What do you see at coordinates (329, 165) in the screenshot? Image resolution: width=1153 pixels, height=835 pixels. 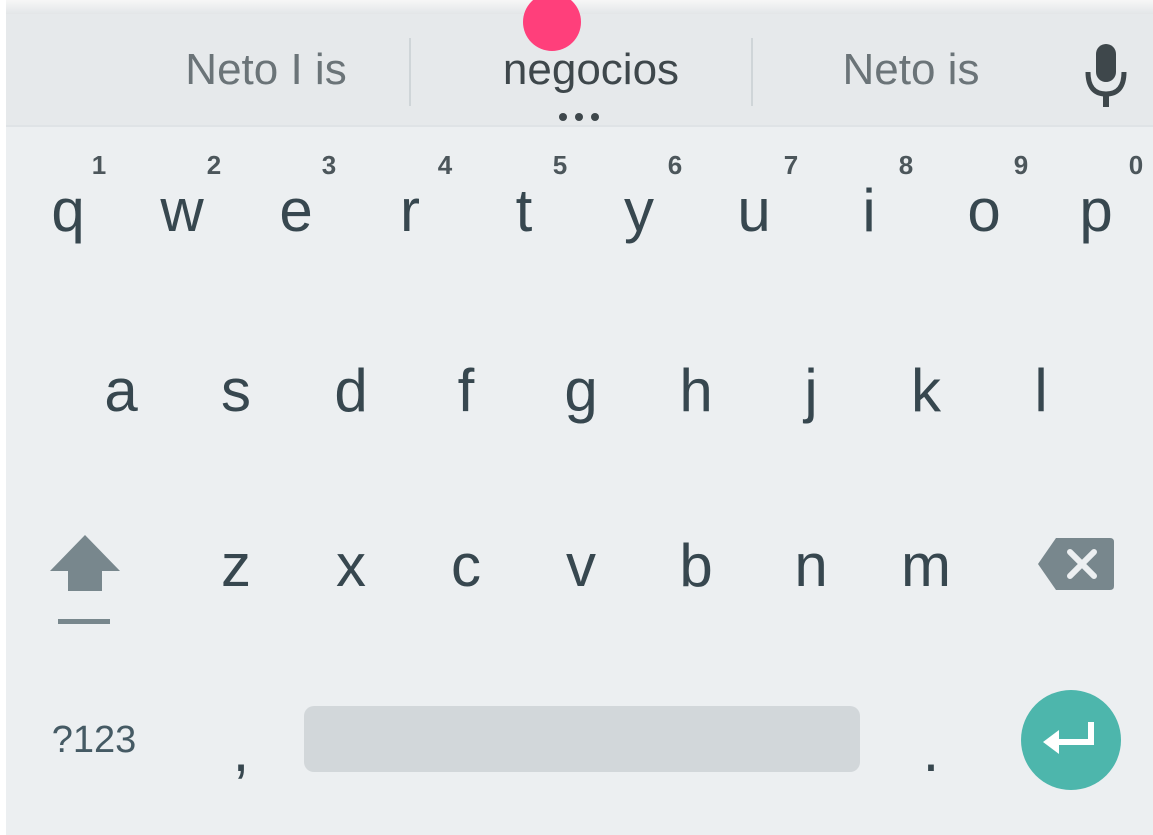 I see `key-hint: 3` at bounding box center [329, 165].